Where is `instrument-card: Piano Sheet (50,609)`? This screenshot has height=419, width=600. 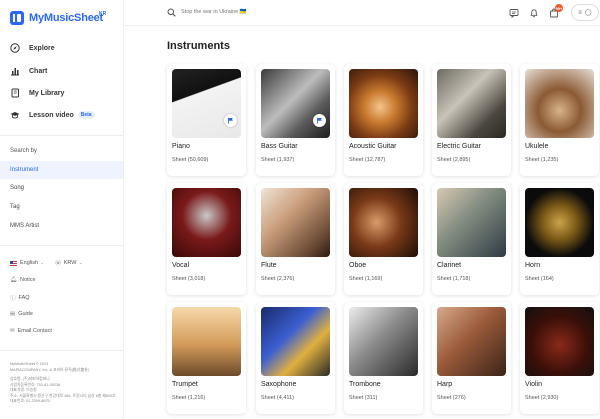 instrument-card: Piano Sheet (50,609) is located at coordinates (206, 120).